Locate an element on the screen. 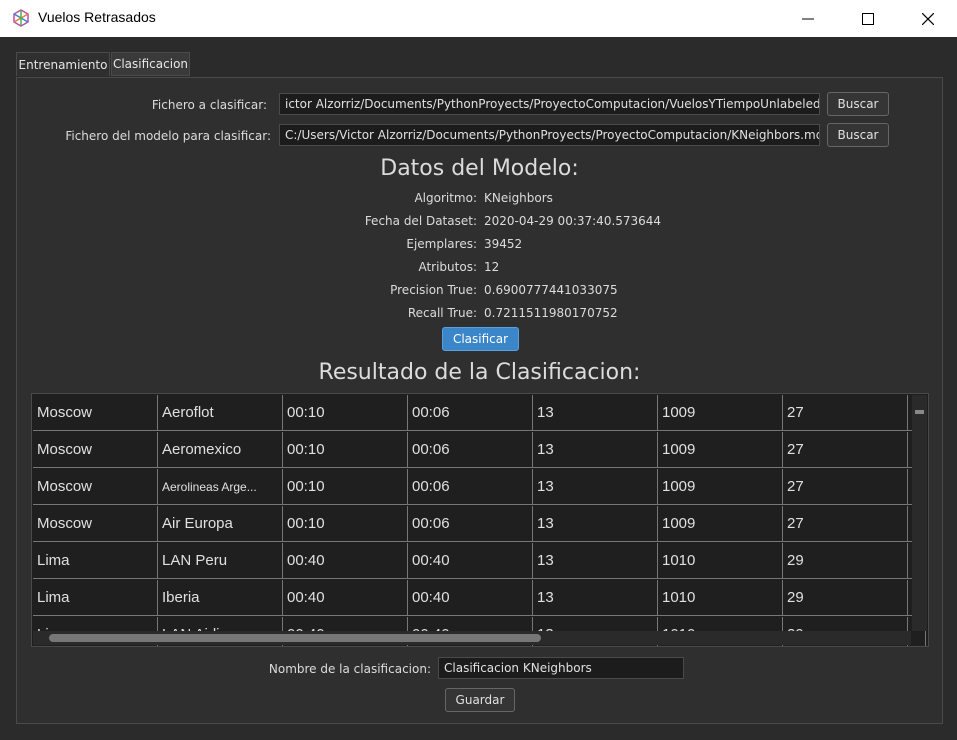  vertical-scroll-thumb is located at coordinates (919, 412).